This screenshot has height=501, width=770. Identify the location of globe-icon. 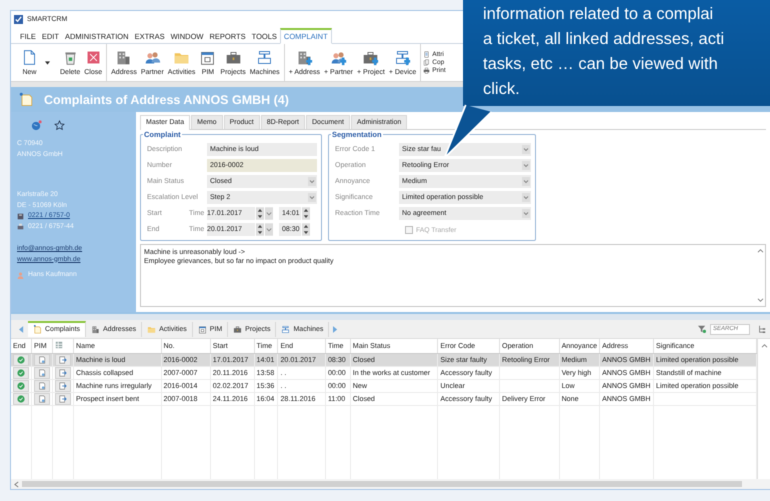
(36, 125).